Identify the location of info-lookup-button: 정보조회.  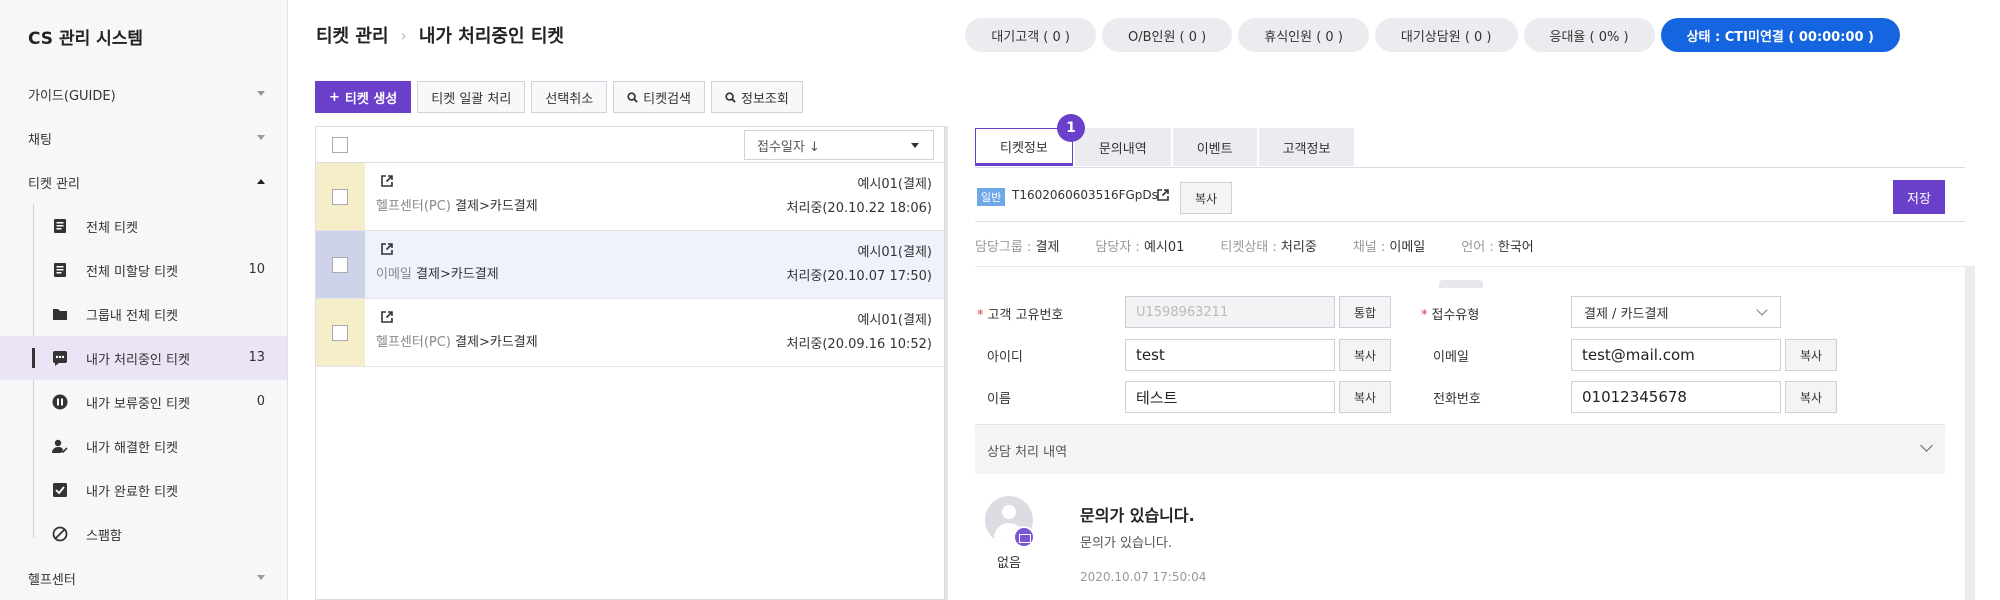
(757, 97).